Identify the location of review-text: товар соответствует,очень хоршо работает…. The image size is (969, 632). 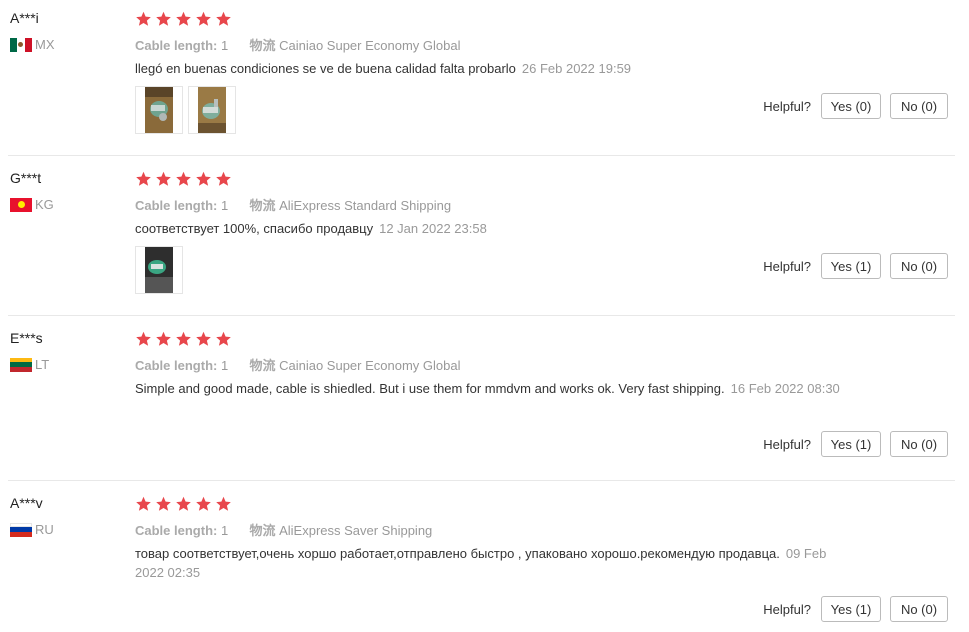
(490, 563).